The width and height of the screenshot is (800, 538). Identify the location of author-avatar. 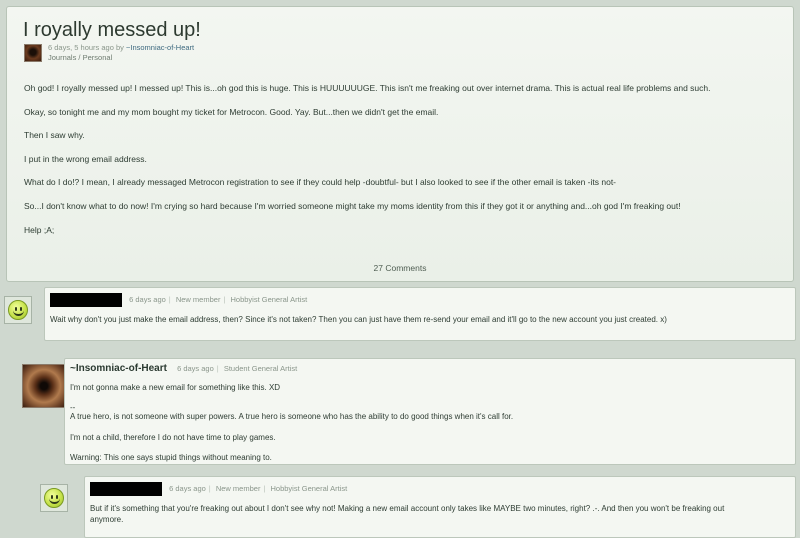
(33, 53).